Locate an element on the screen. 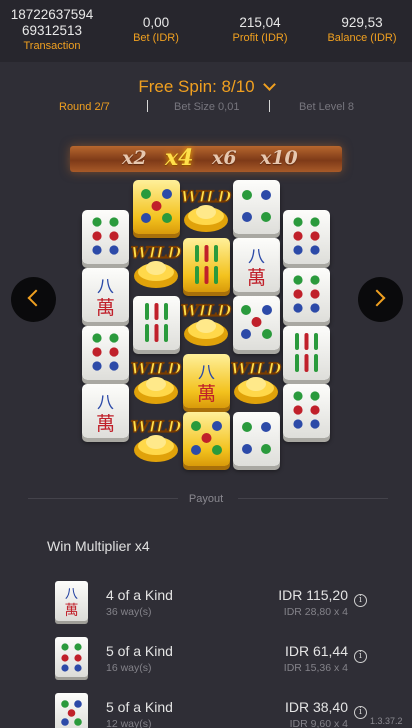 The height and width of the screenshot is (728, 412). bet-value: 0,00 is located at coordinates (156, 22).